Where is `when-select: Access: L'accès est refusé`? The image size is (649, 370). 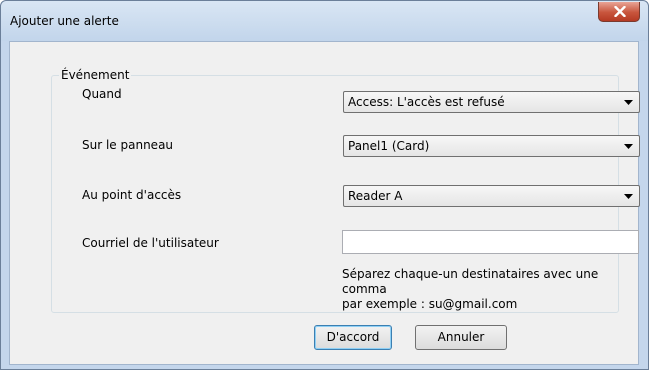 when-select: Access: L'accès est refusé is located at coordinates (491, 102).